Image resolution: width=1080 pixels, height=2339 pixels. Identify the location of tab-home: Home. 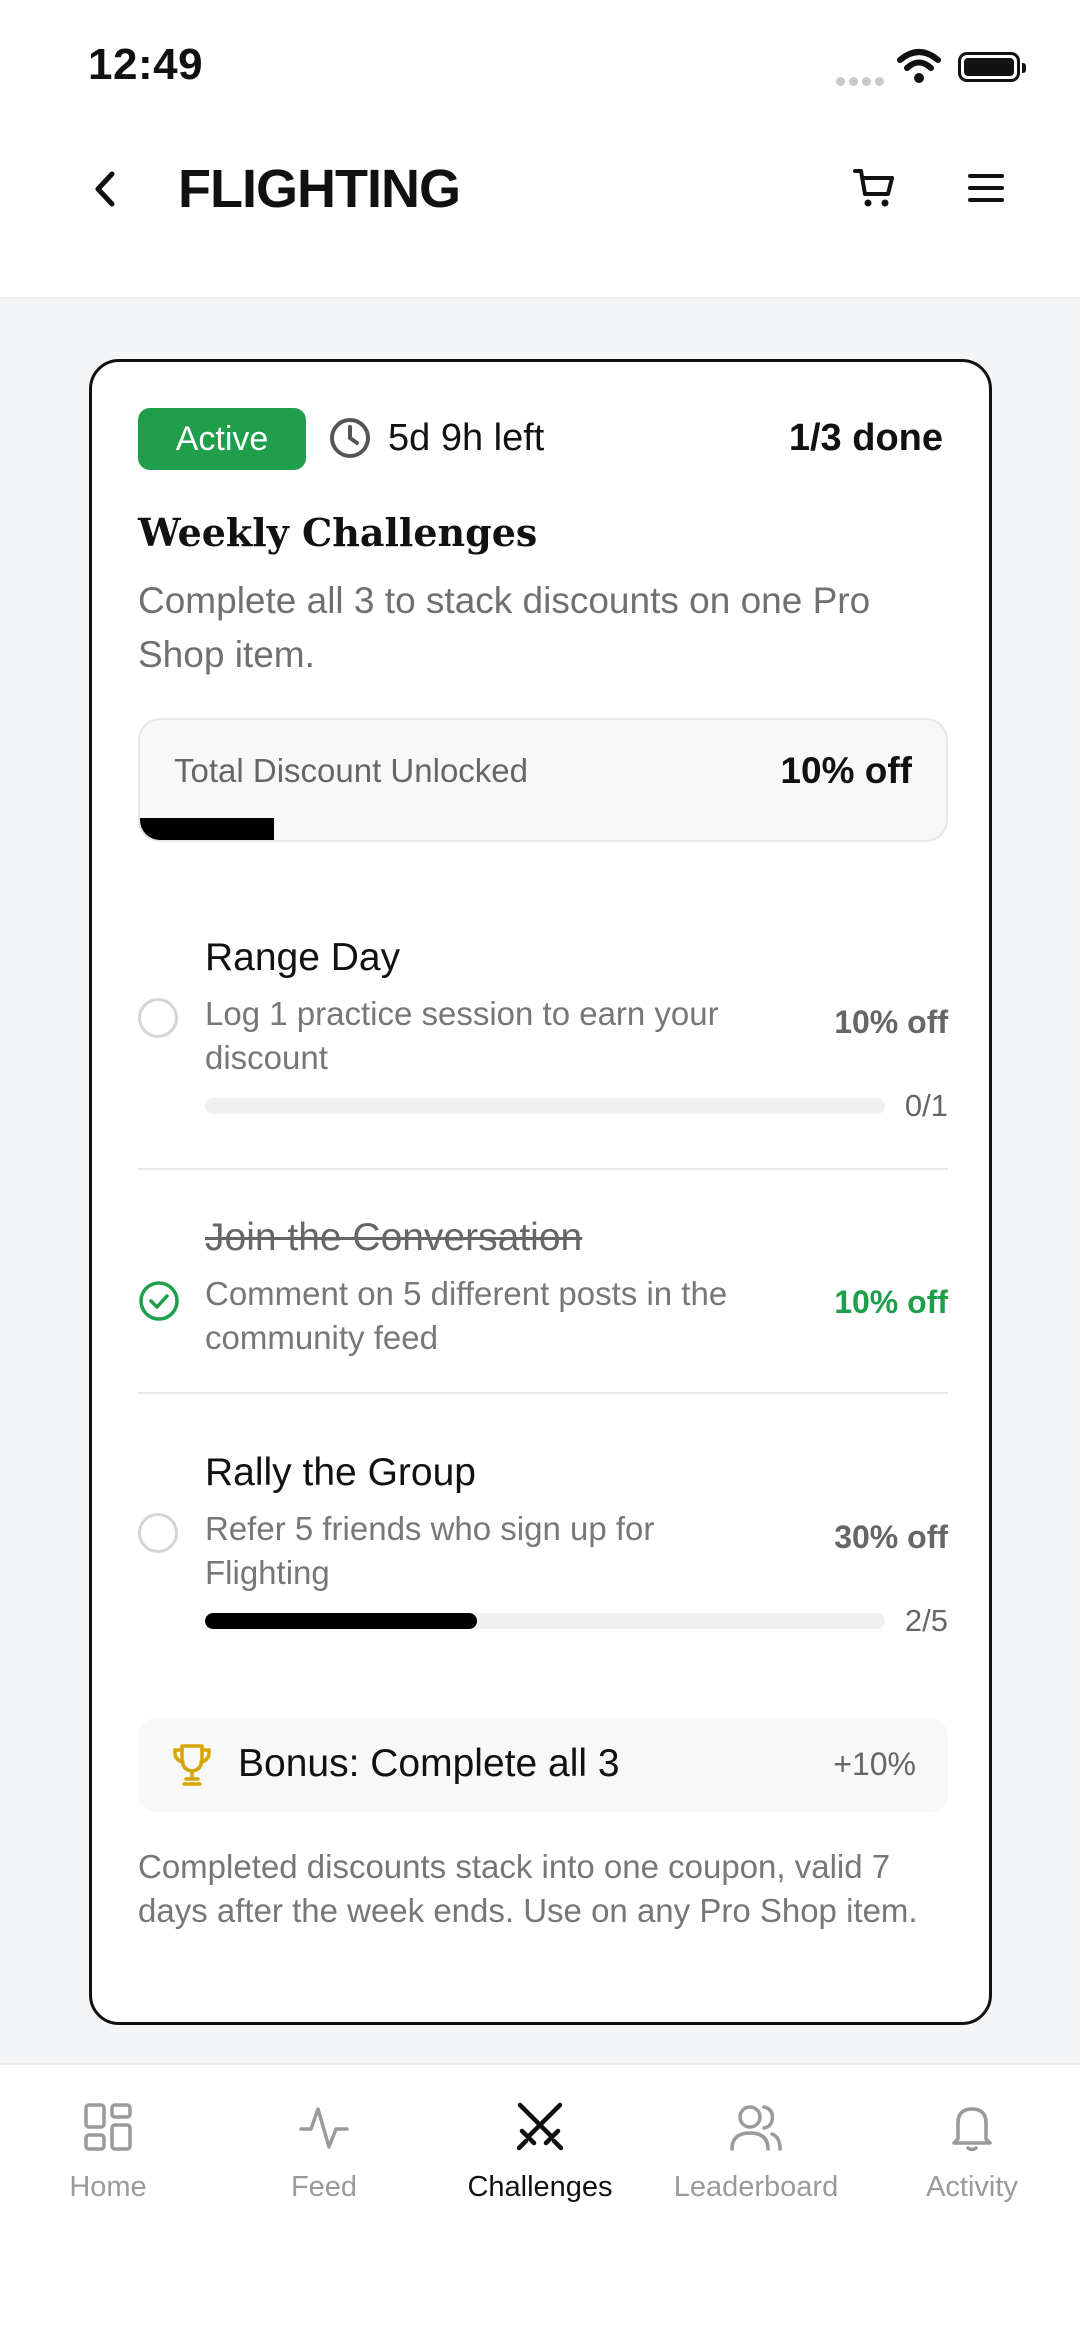
(108, 2152).